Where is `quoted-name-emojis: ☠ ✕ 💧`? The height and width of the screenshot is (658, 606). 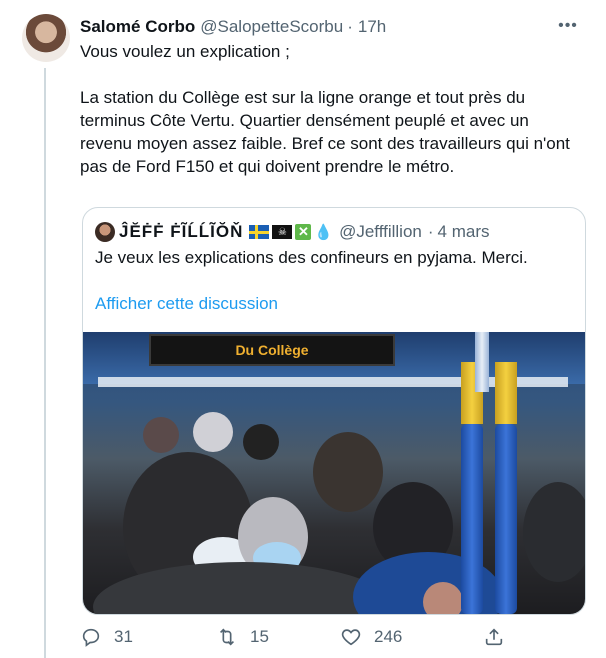
quoted-name-emojis: ☠ ✕ 💧 is located at coordinates (291, 232).